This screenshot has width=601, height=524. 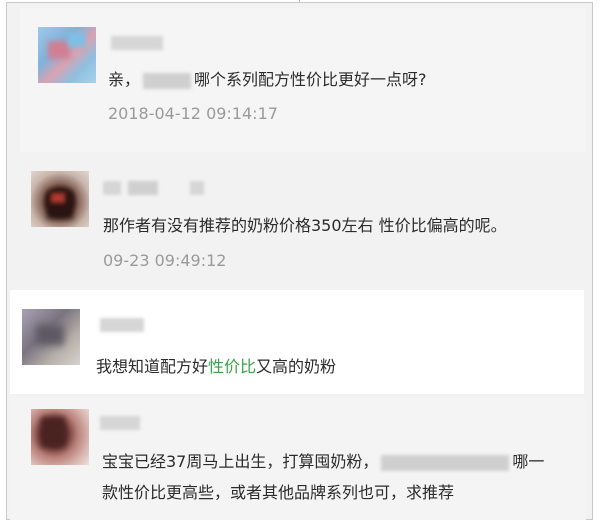 I want to click on comment-text: 亲， 哪个系列配方性价比更好一点呀?, so click(x=267, y=79).